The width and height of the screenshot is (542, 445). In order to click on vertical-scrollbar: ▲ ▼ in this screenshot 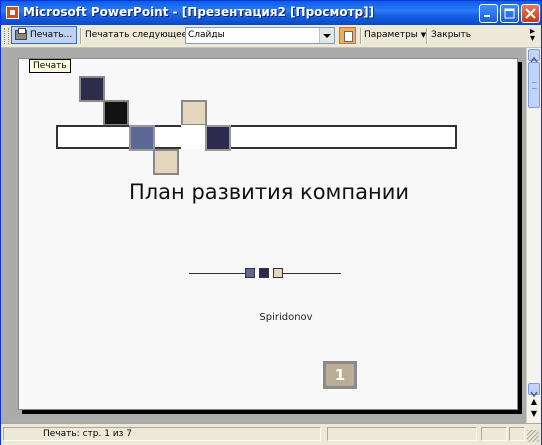, I will do `click(533, 235)`.